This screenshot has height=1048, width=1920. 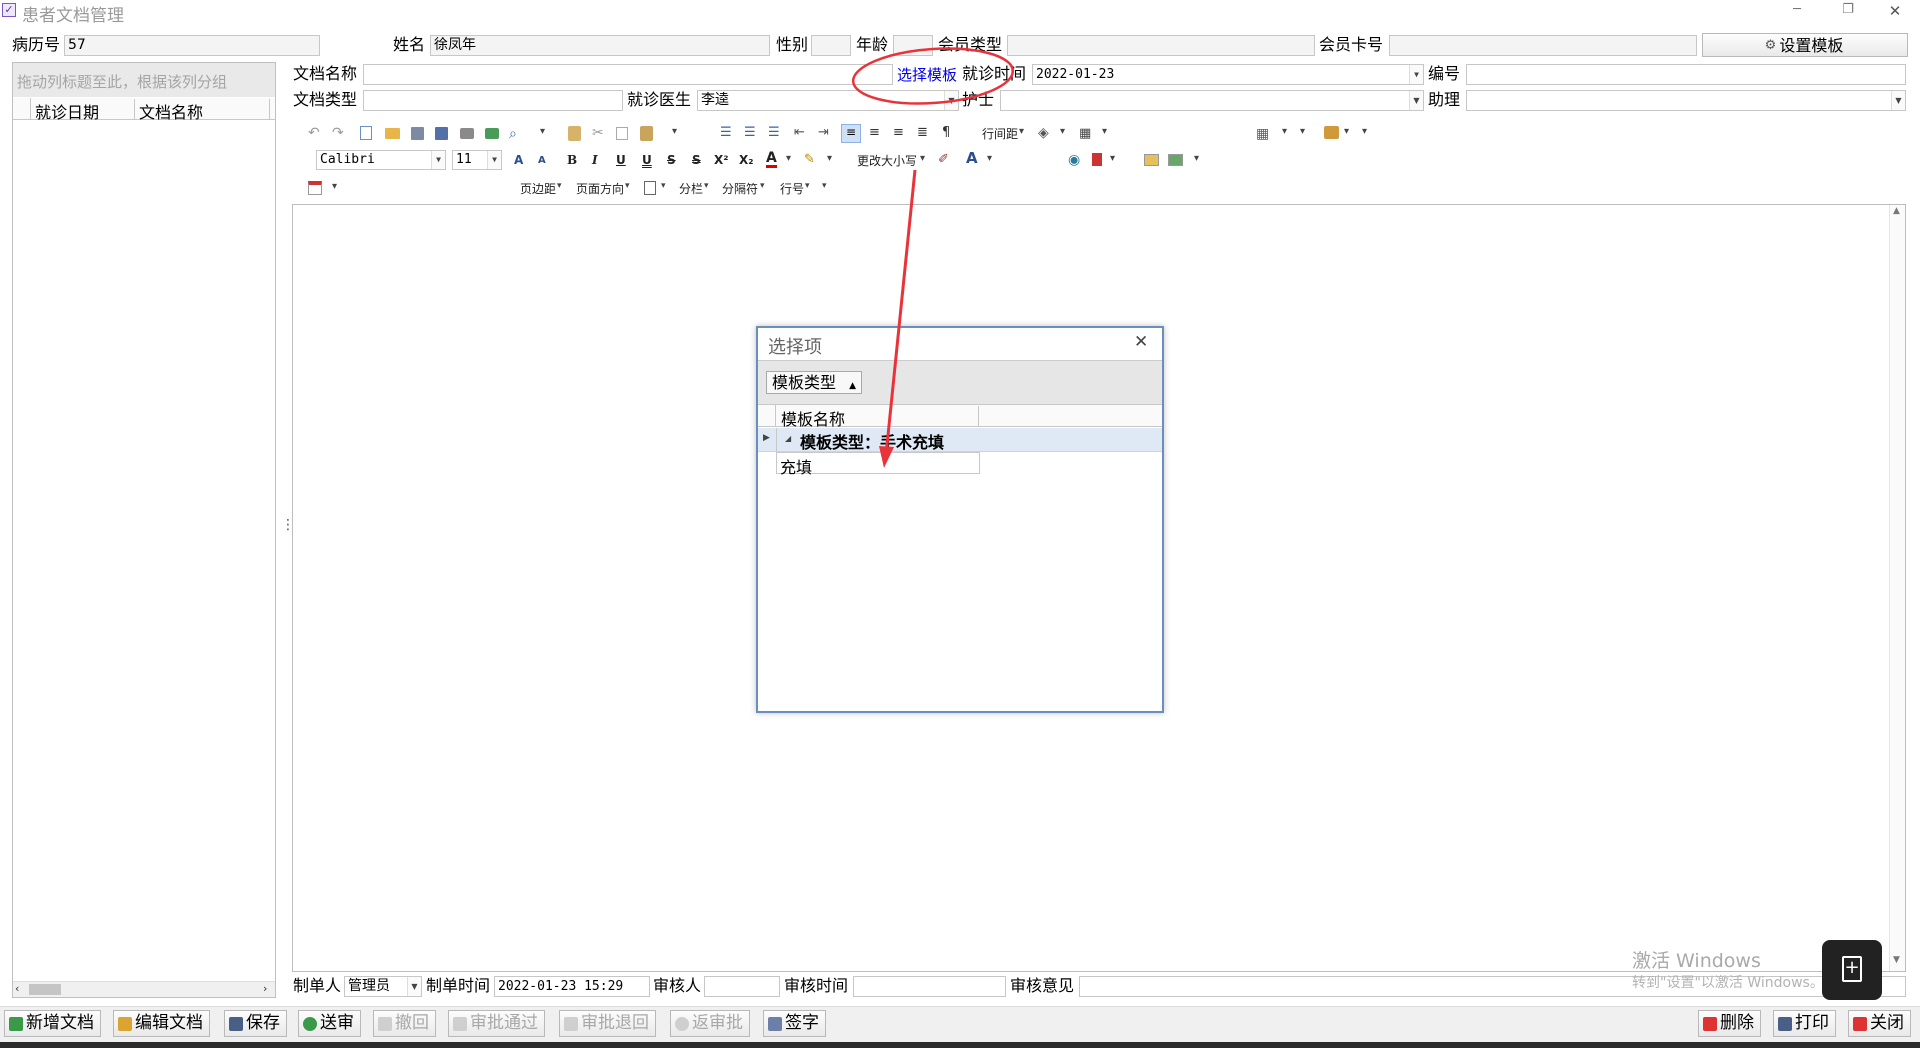 What do you see at coordinates (1728, 983) in the screenshot?
I see `activation-watermark-sub: 转到"设置"以激活 Windows。` at bounding box center [1728, 983].